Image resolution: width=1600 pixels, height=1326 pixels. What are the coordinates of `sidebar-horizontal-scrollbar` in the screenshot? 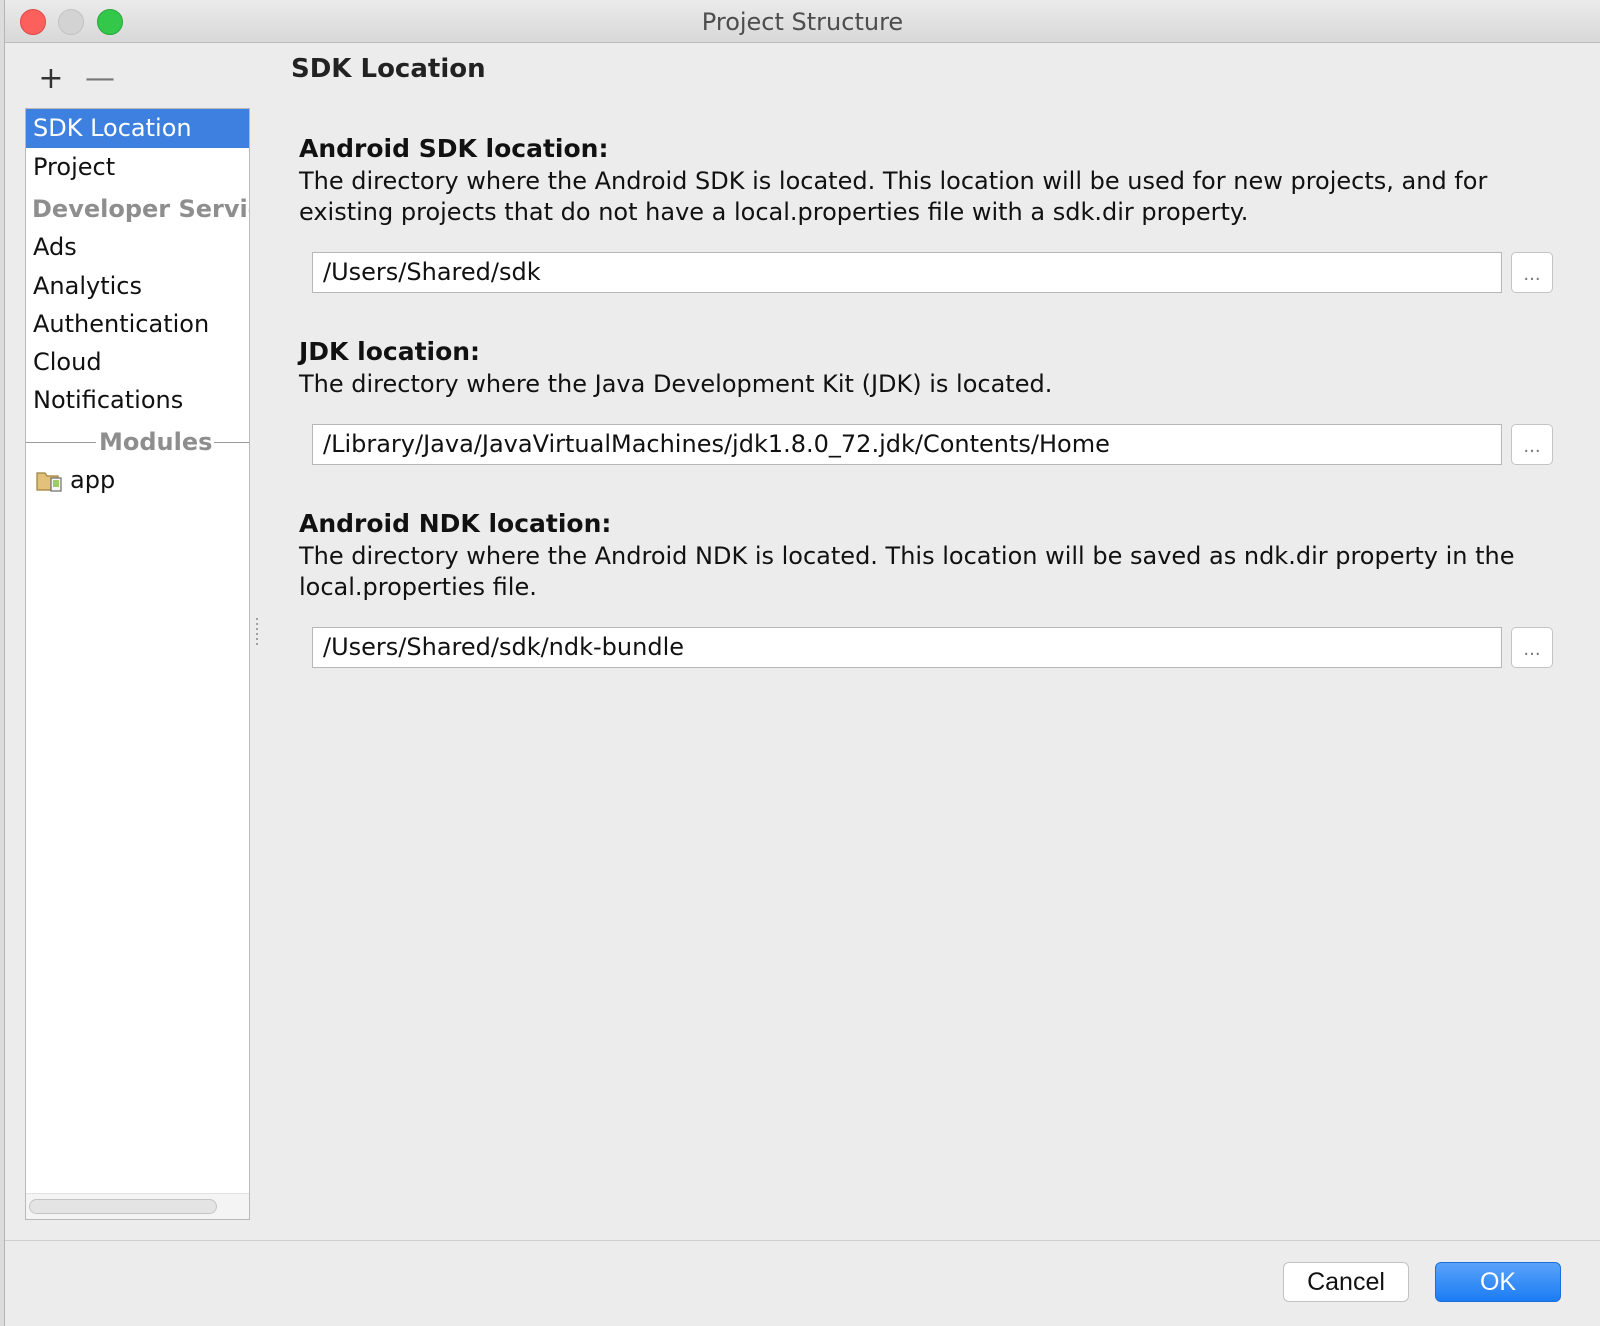 It's located at (137, 1206).